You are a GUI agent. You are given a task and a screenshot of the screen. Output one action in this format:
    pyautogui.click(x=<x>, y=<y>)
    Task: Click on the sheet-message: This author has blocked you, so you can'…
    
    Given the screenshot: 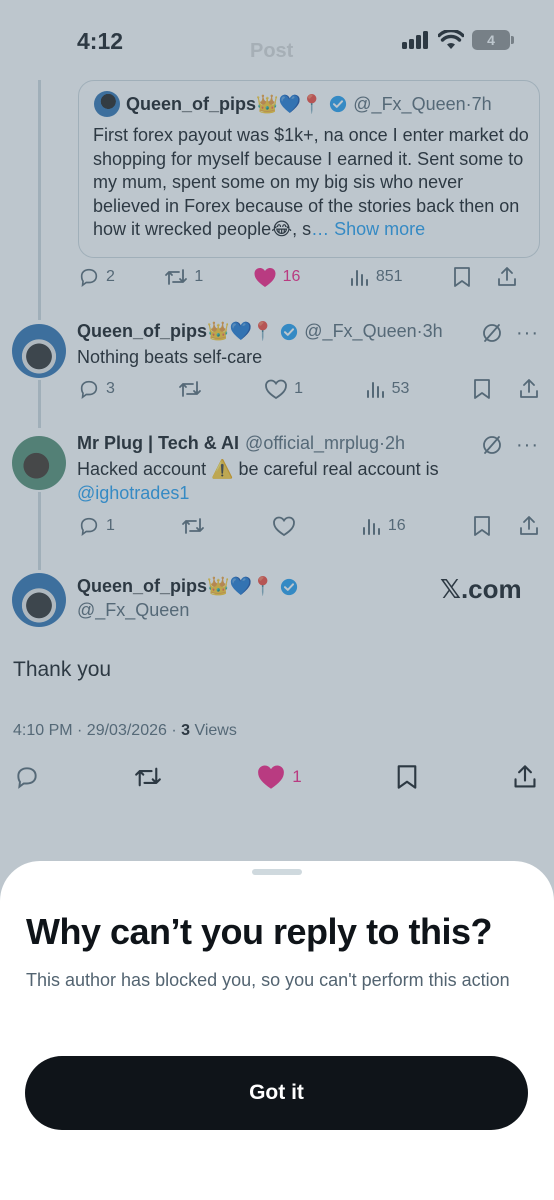 What is the action you would take?
    pyautogui.click(x=268, y=980)
    